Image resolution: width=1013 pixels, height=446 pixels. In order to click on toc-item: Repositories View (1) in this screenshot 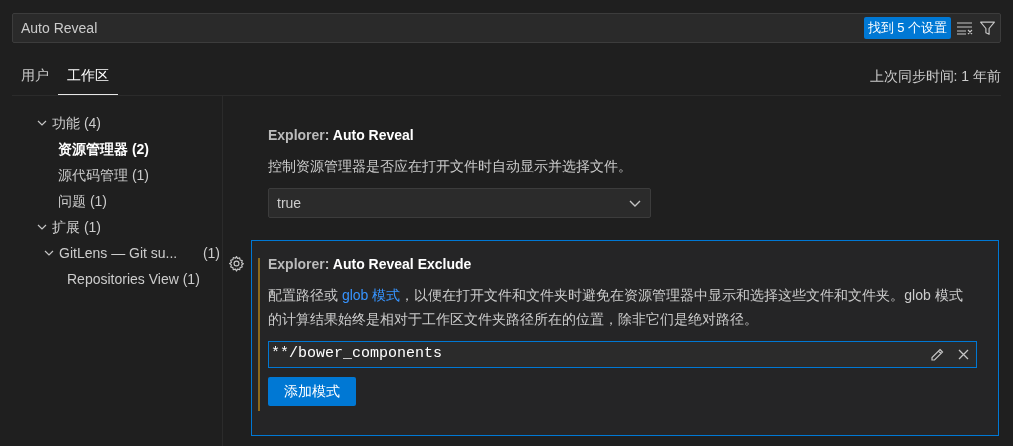, I will do `click(133, 279)`.